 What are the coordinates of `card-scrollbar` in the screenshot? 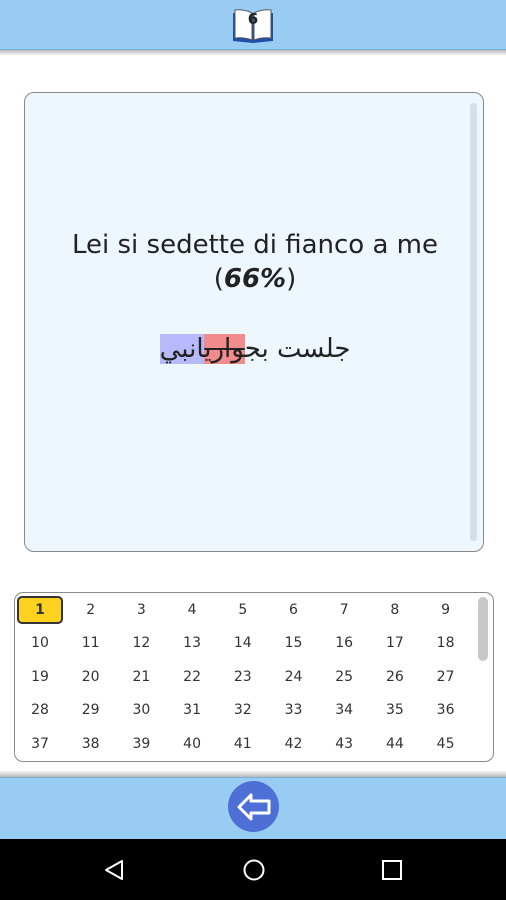 It's located at (473, 322).